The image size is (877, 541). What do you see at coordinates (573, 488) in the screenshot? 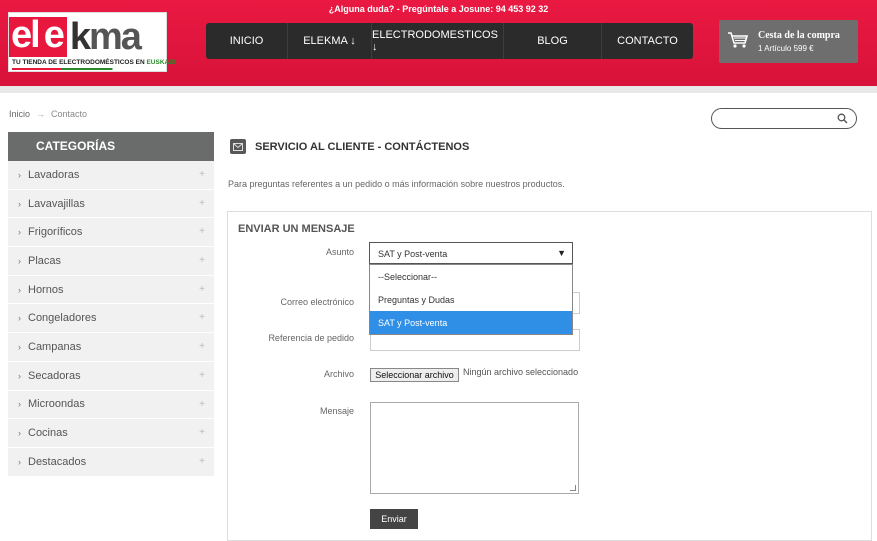
I see `resize-handle-icon` at bounding box center [573, 488].